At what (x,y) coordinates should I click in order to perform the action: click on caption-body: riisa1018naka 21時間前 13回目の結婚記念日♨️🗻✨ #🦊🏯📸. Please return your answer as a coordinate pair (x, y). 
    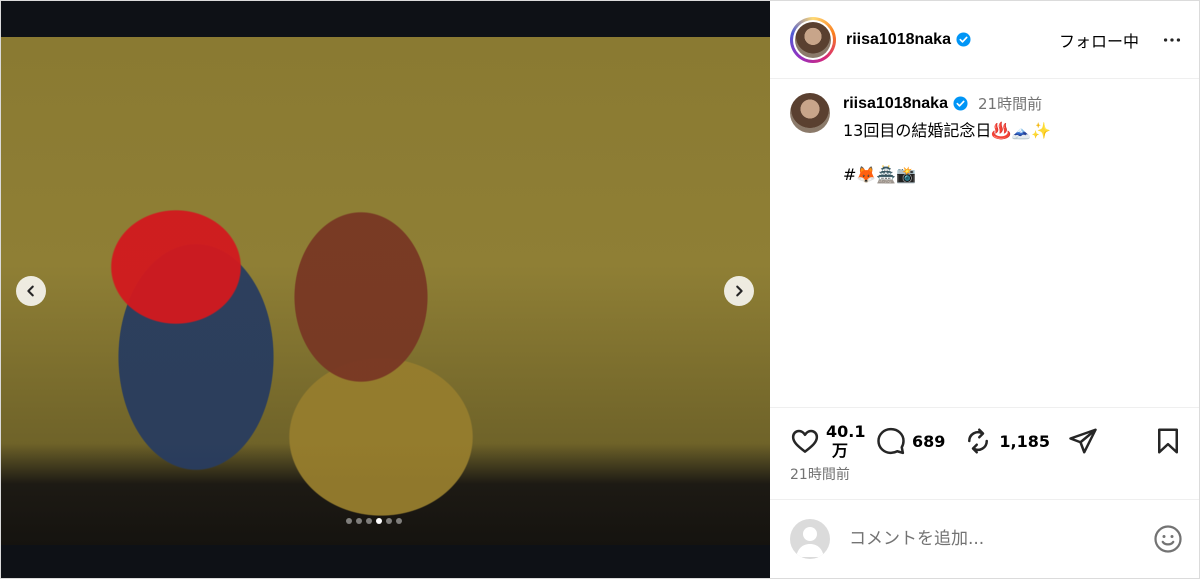
    Looking at the image, I should click on (947, 139).